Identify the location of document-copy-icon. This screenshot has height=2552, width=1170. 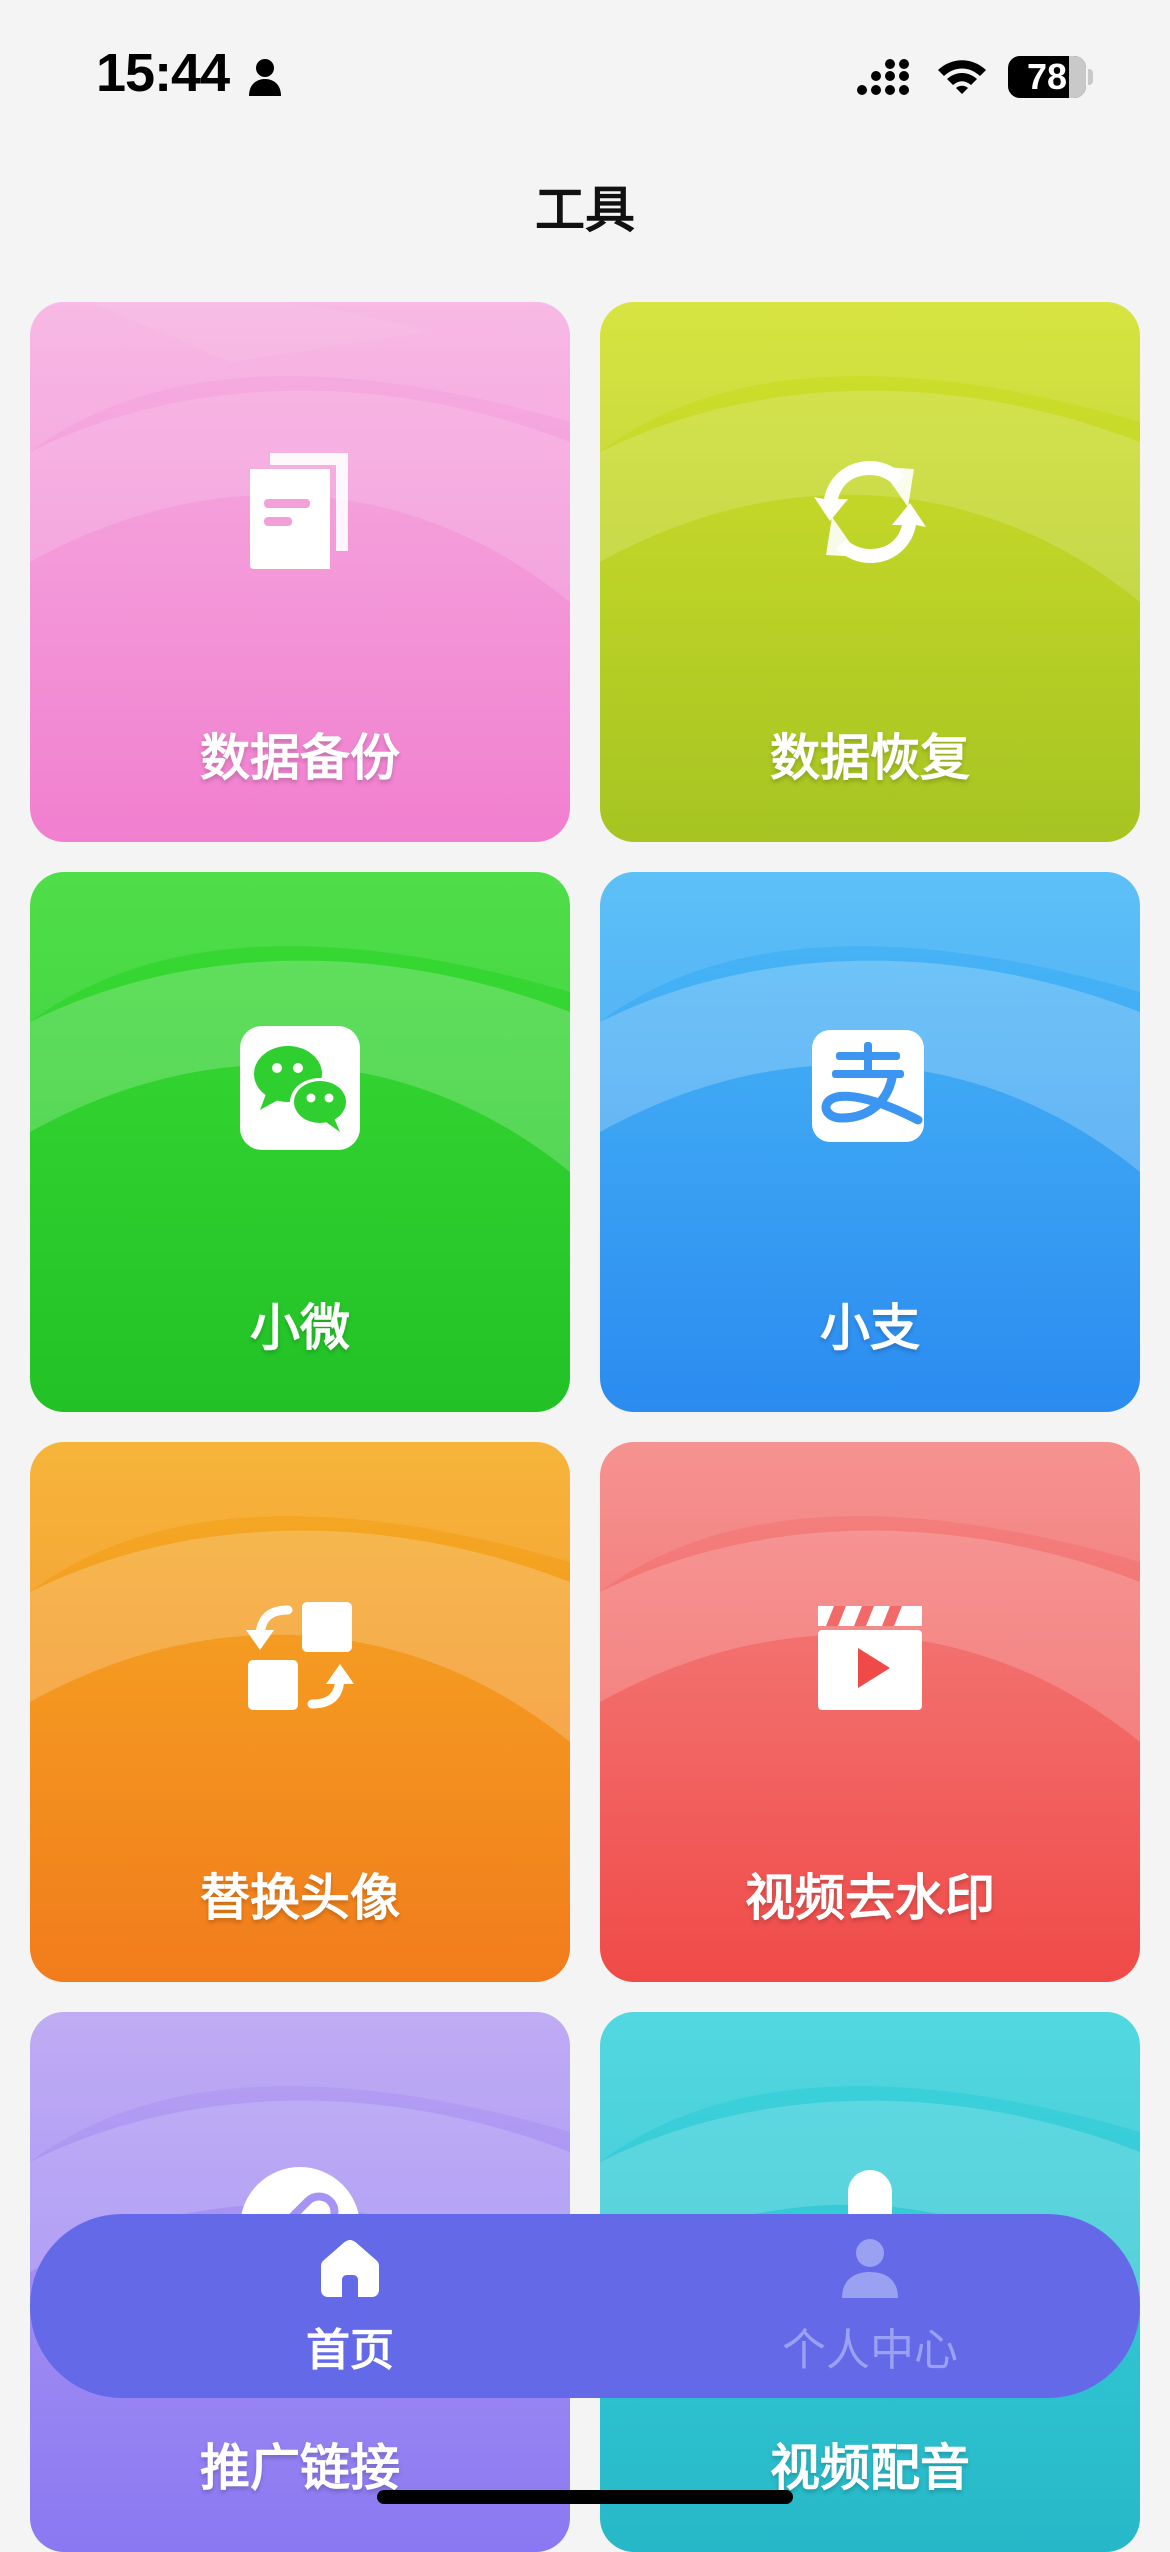
(299, 511).